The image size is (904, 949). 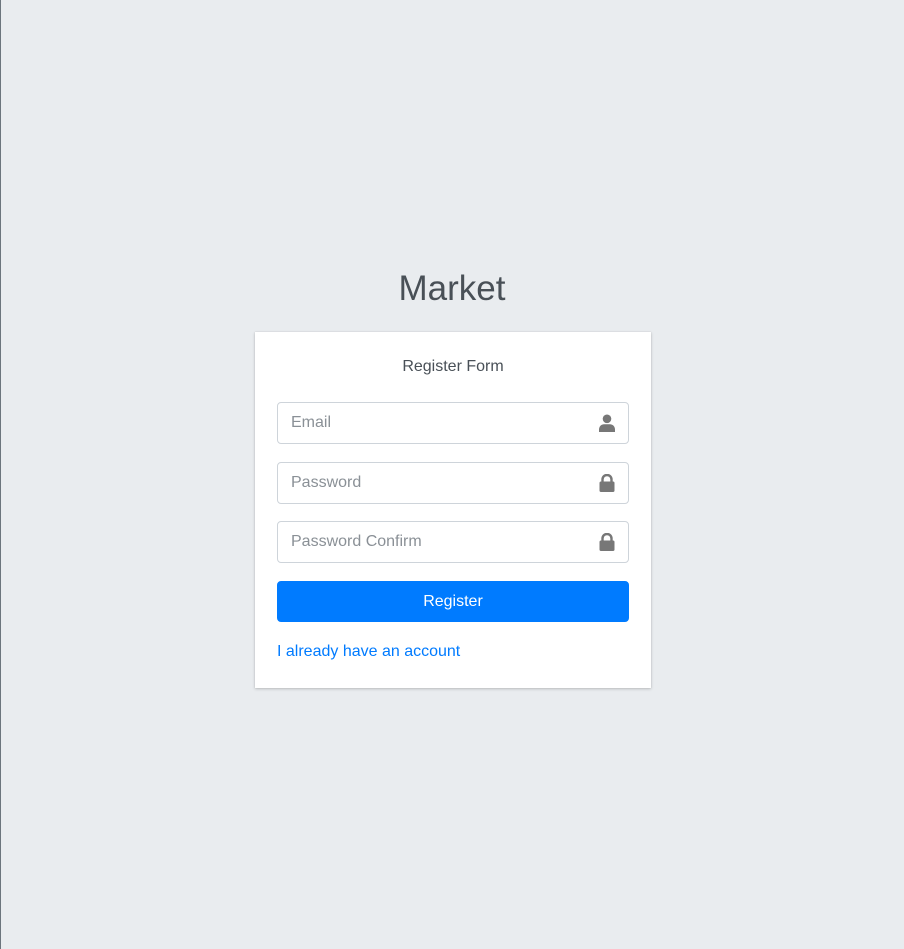 I want to click on login-link: I already have an account, so click(x=368, y=652).